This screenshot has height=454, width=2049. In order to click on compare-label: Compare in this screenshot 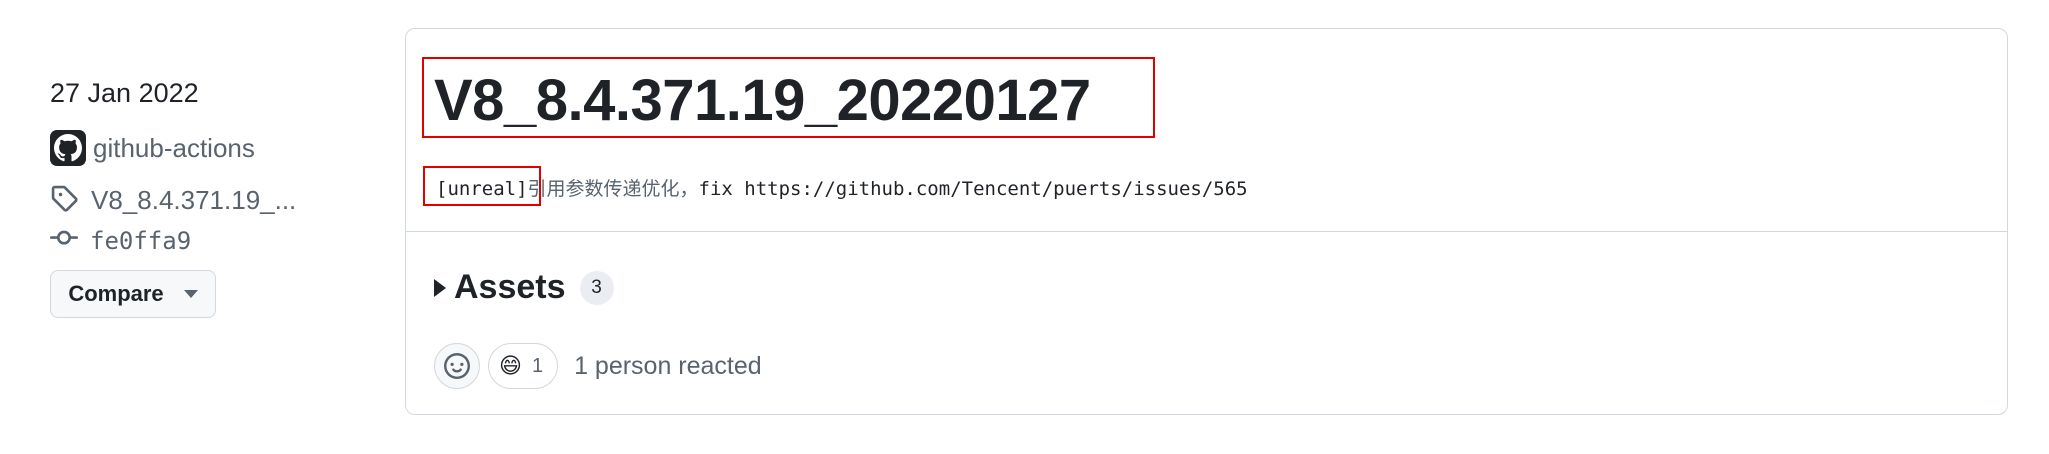, I will do `click(116, 293)`.